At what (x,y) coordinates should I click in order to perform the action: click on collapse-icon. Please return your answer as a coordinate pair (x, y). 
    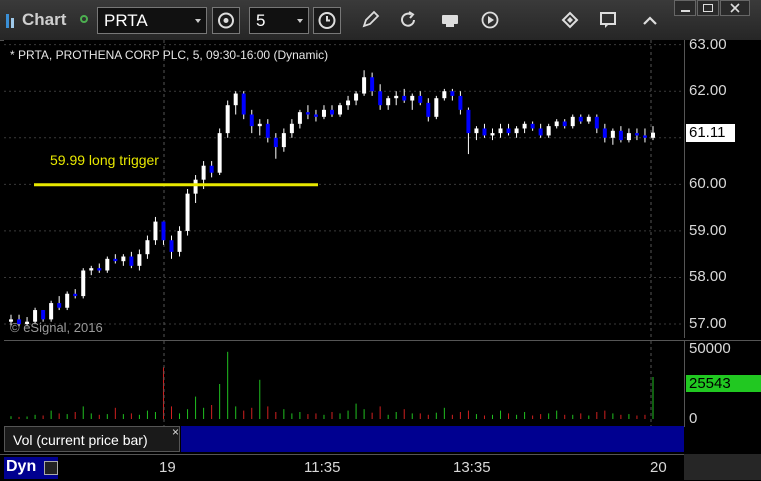
    Looking at the image, I should click on (650, 20).